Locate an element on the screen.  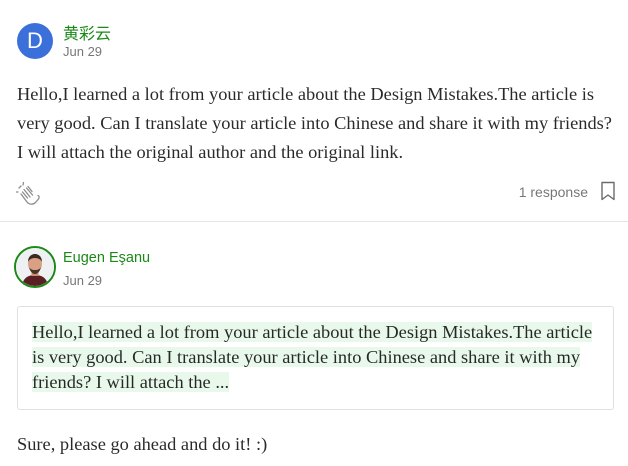
author-name: 黄彩云 is located at coordinates (87, 32).